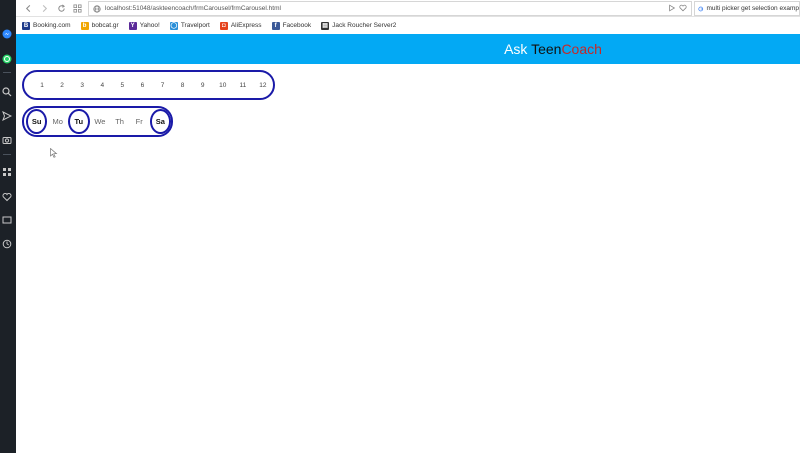  Describe the element at coordinates (7, 92) in the screenshot. I see `search-icon` at that location.